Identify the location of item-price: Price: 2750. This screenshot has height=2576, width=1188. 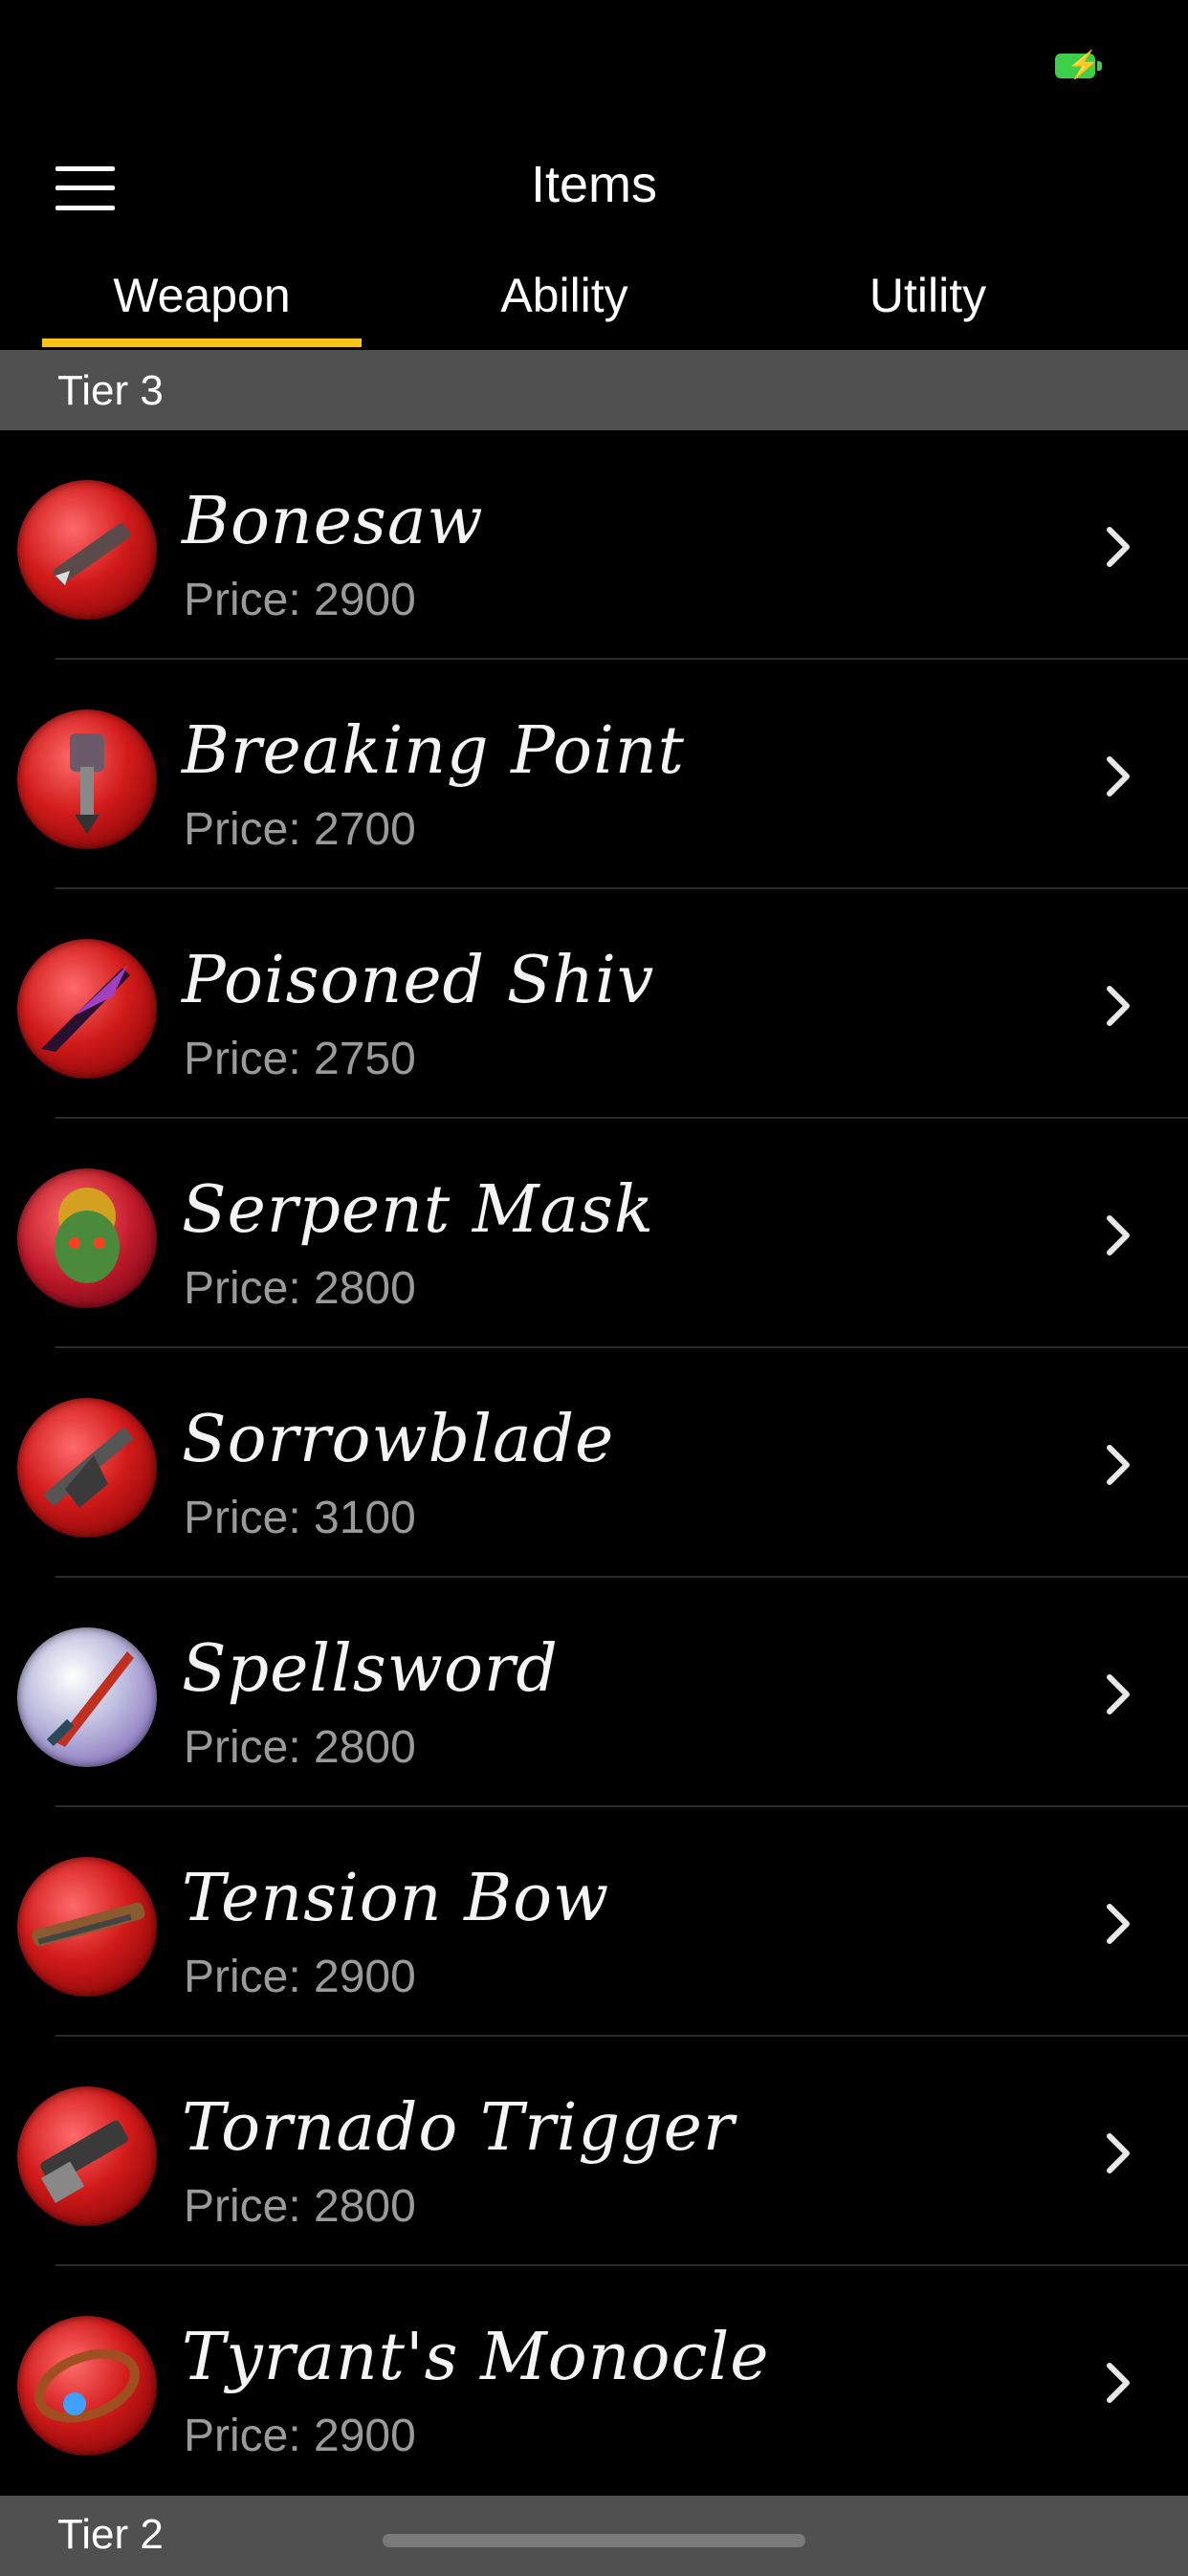
(300, 1059).